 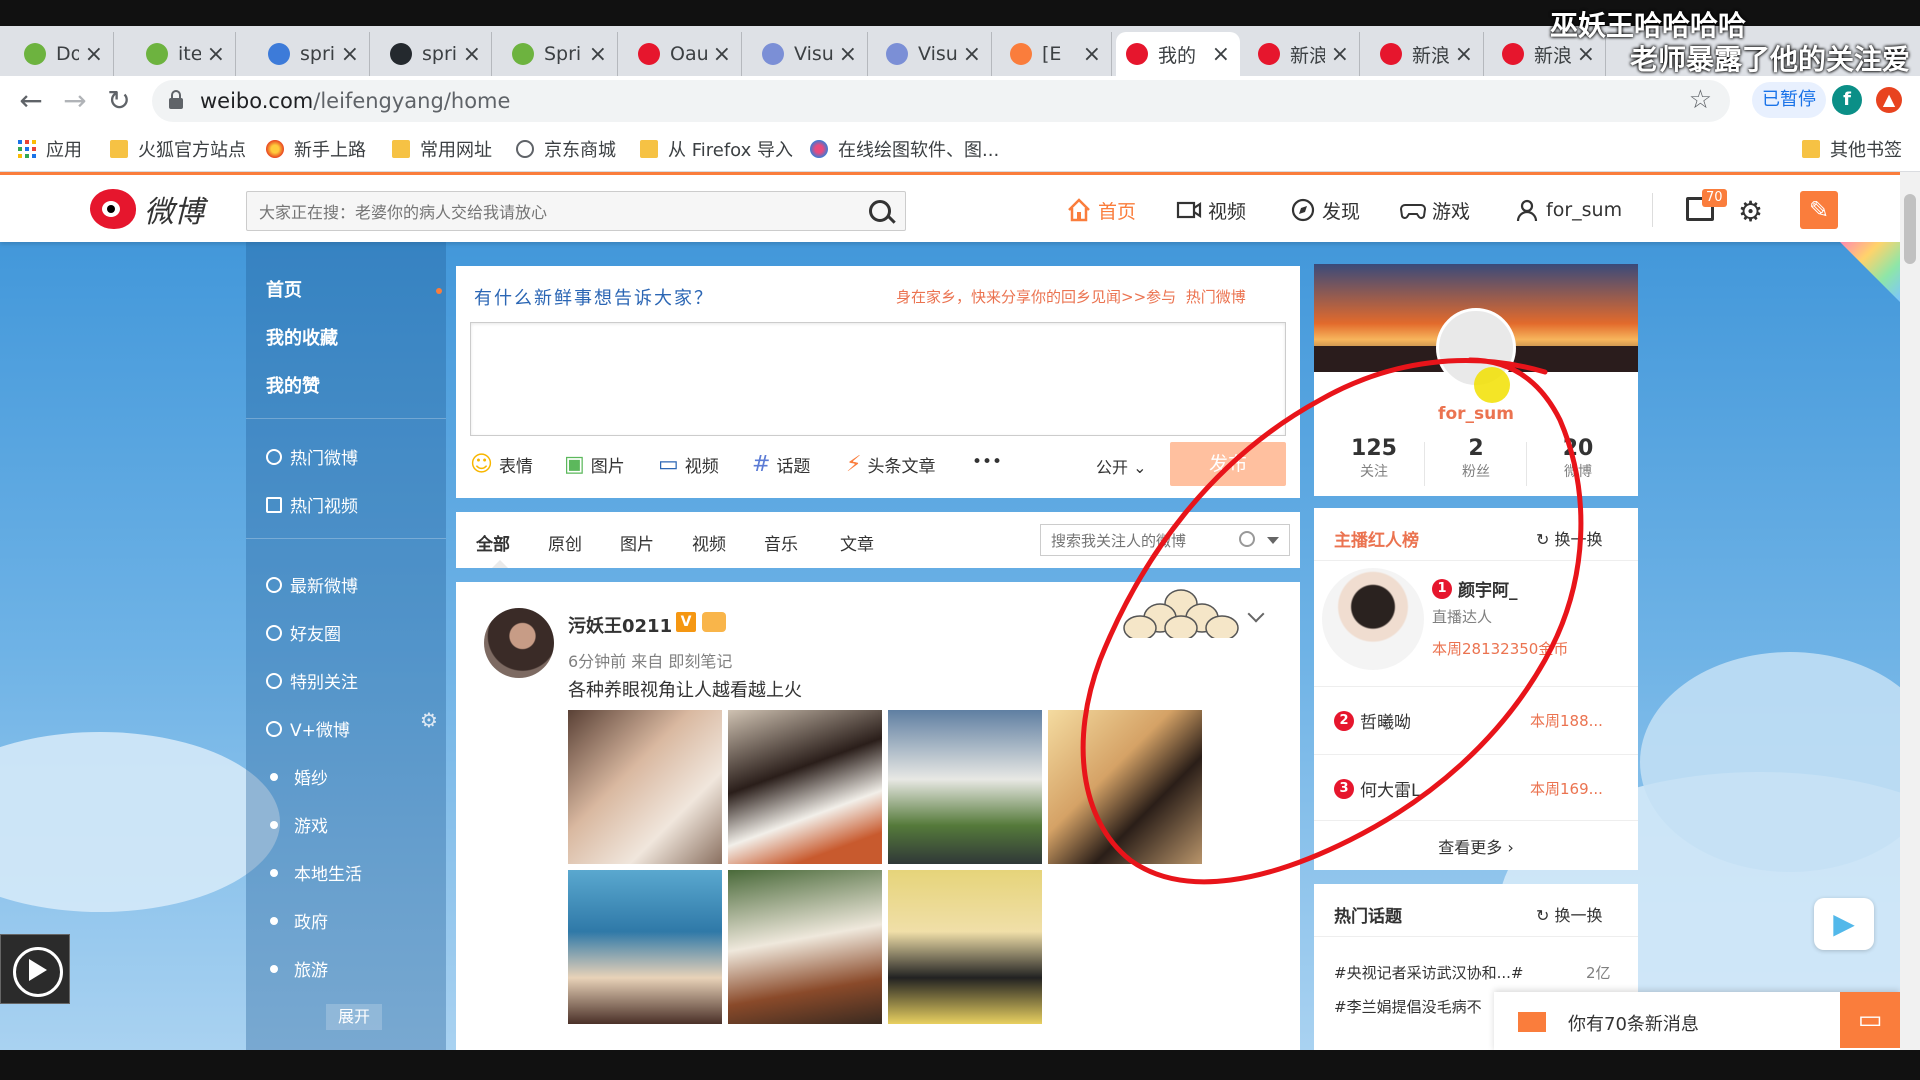 What do you see at coordinates (429, 720) in the screenshot?
I see `gear-icon: ⚙` at bounding box center [429, 720].